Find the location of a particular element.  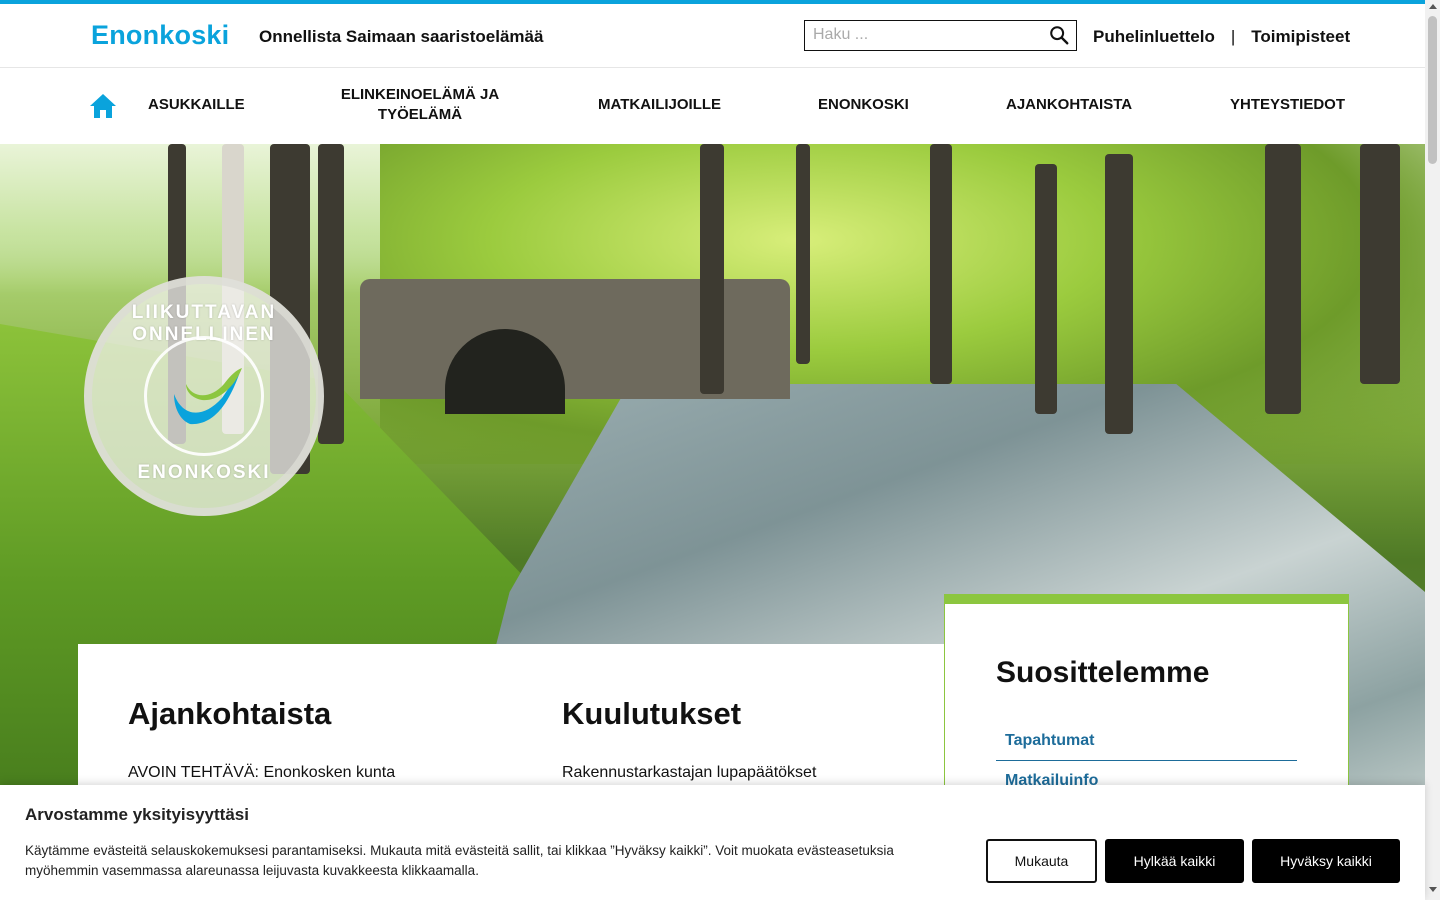

nav-business: ELINKEINOELÄMÄ JA TYÖELÄMÄ is located at coordinates (420, 105).